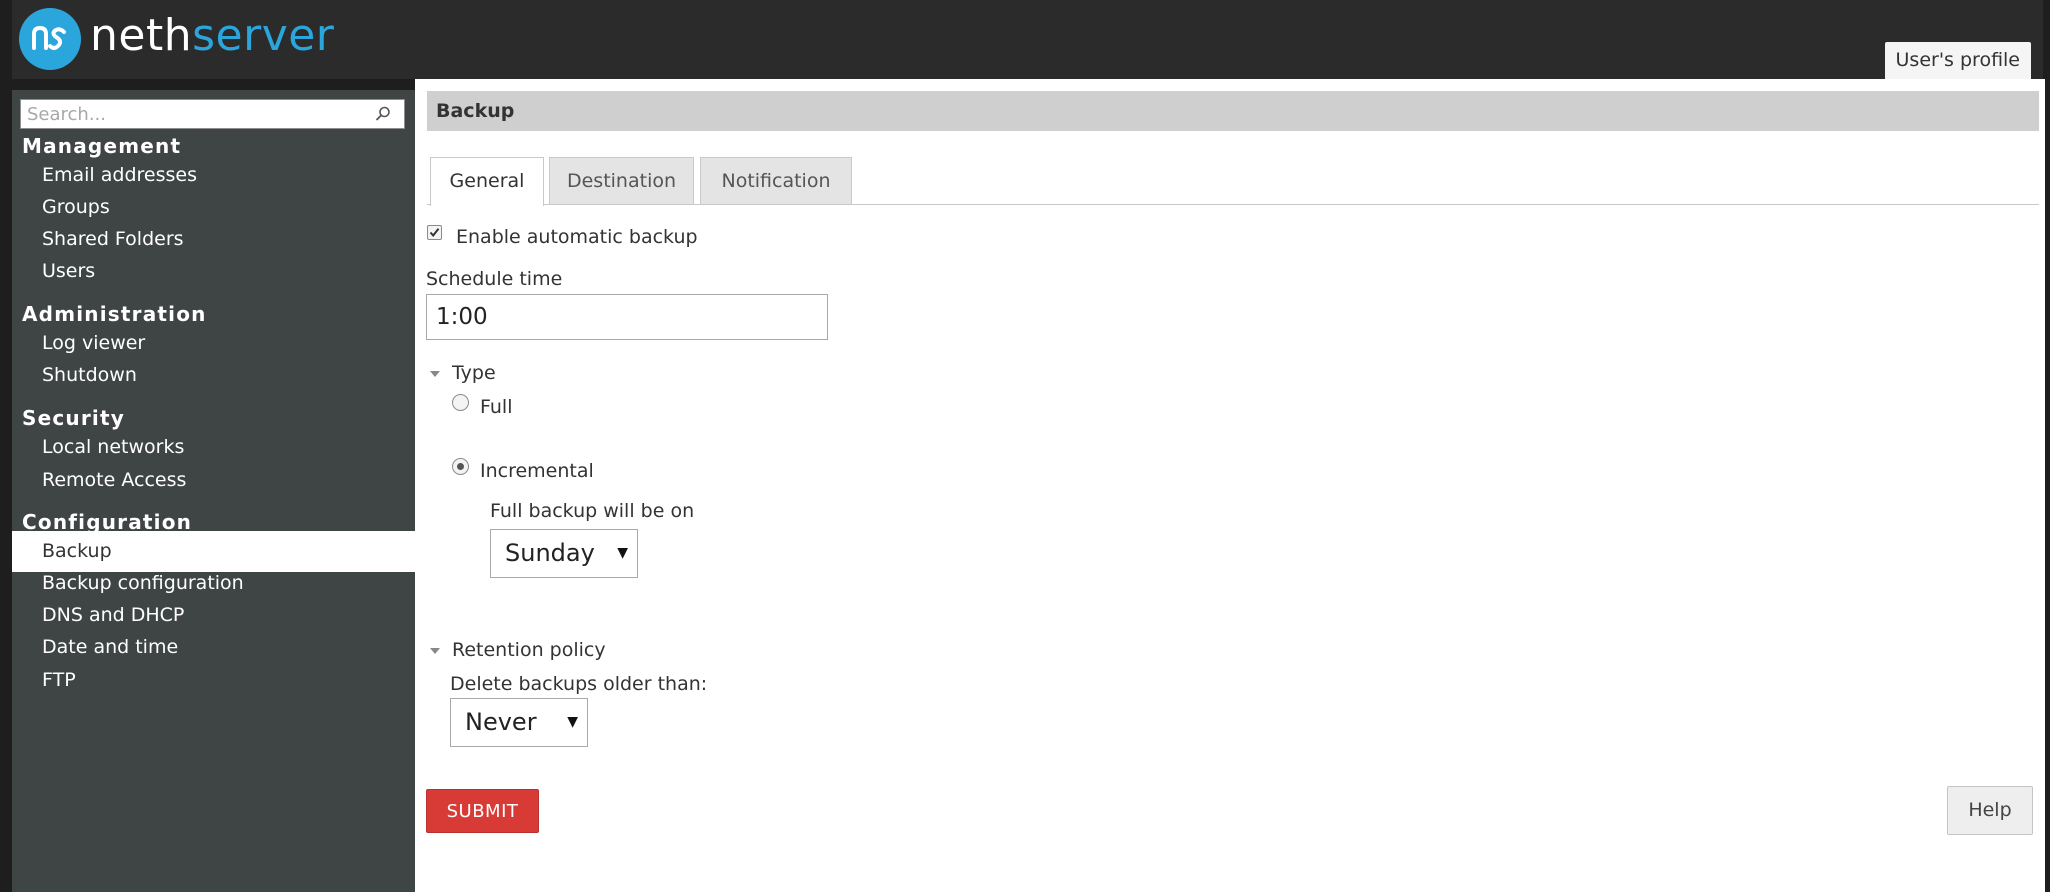  What do you see at coordinates (1957, 60) in the screenshot?
I see `users-profile-link: User's profile` at bounding box center [1957, 60].